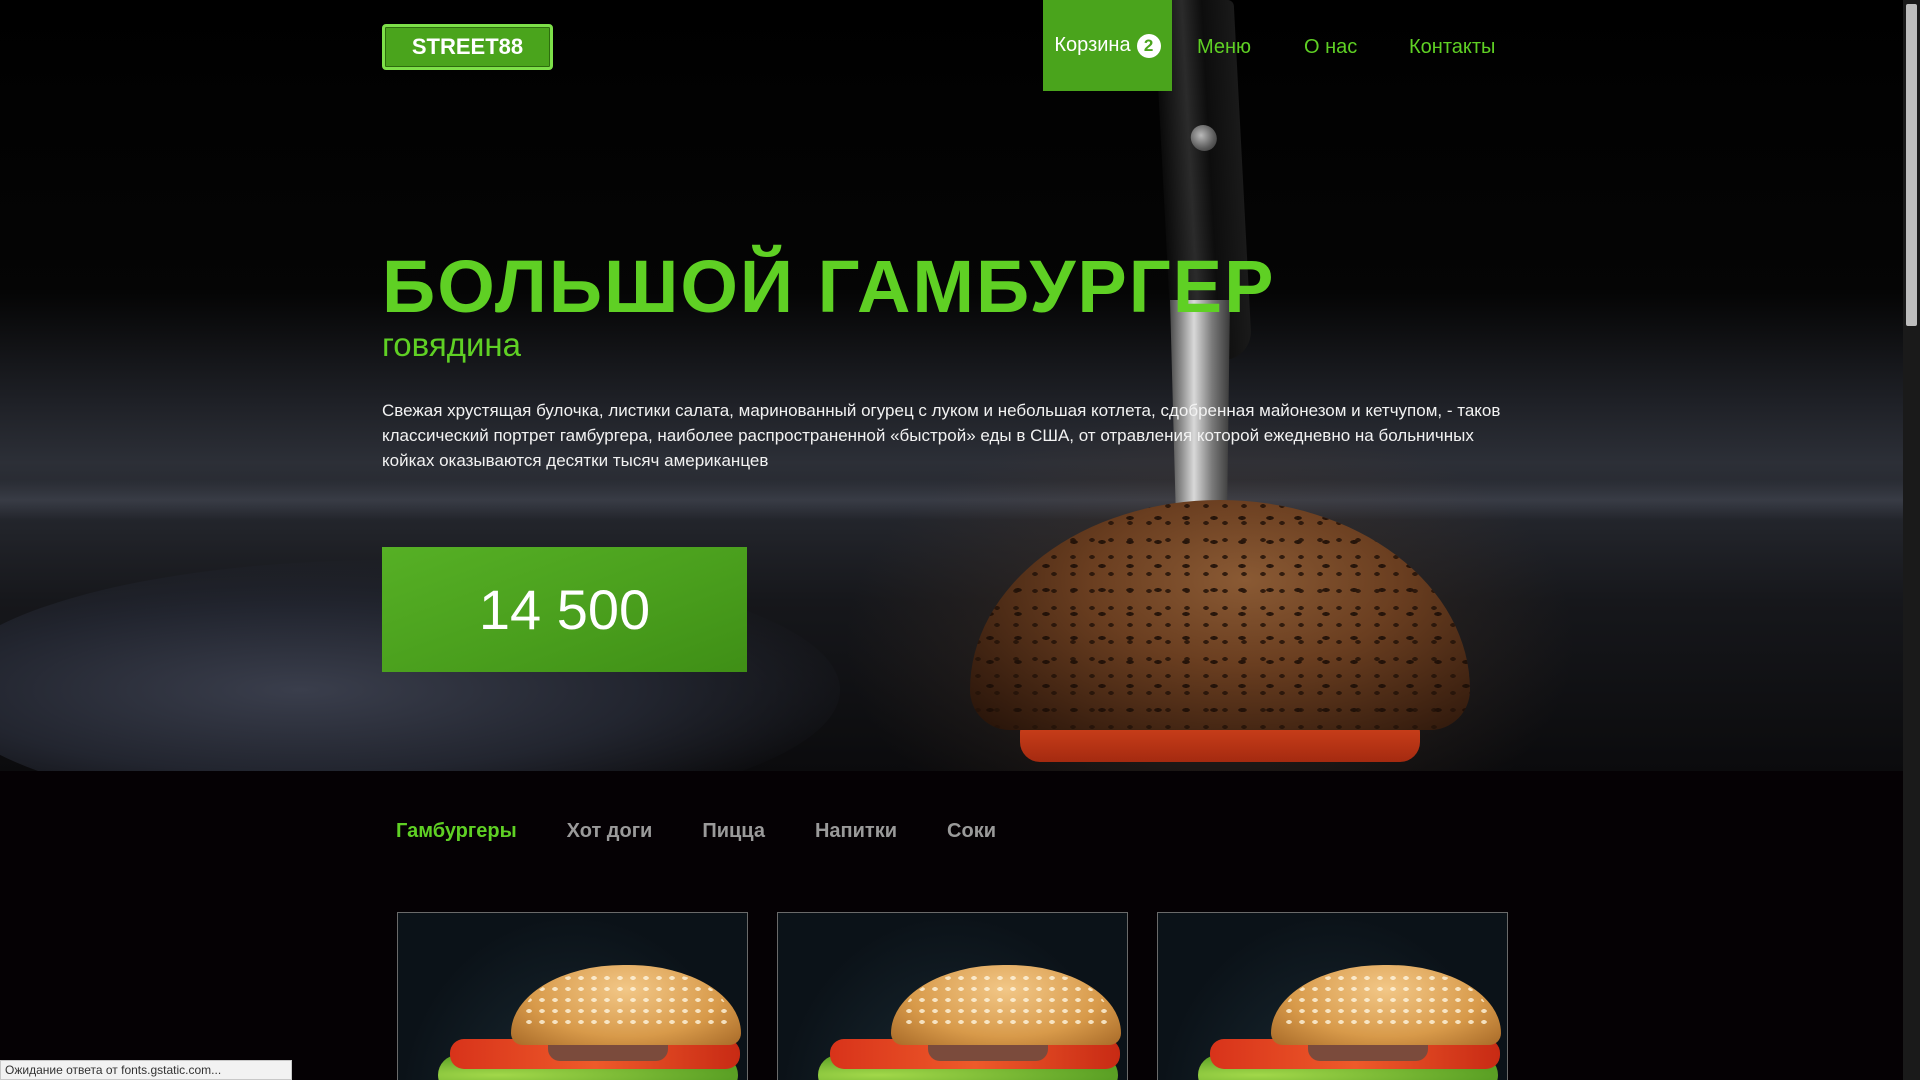  I want to click on page-scrollbar, so click(1911, 540).